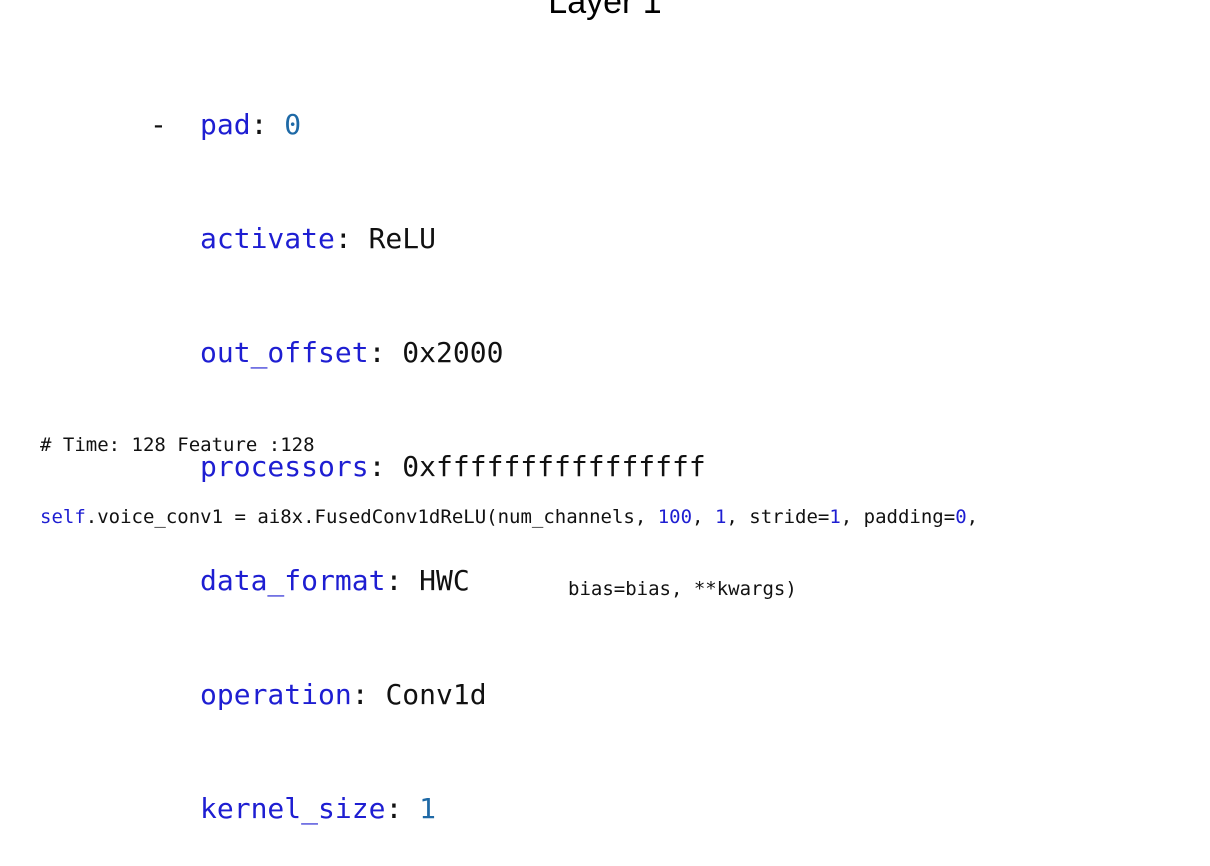 The image size is (1210, 866). What do you see at coordinates (428, 125) in the screenshot?
I see `yaml-line-pad: - pad: 0` at bounding box center [428, 125].